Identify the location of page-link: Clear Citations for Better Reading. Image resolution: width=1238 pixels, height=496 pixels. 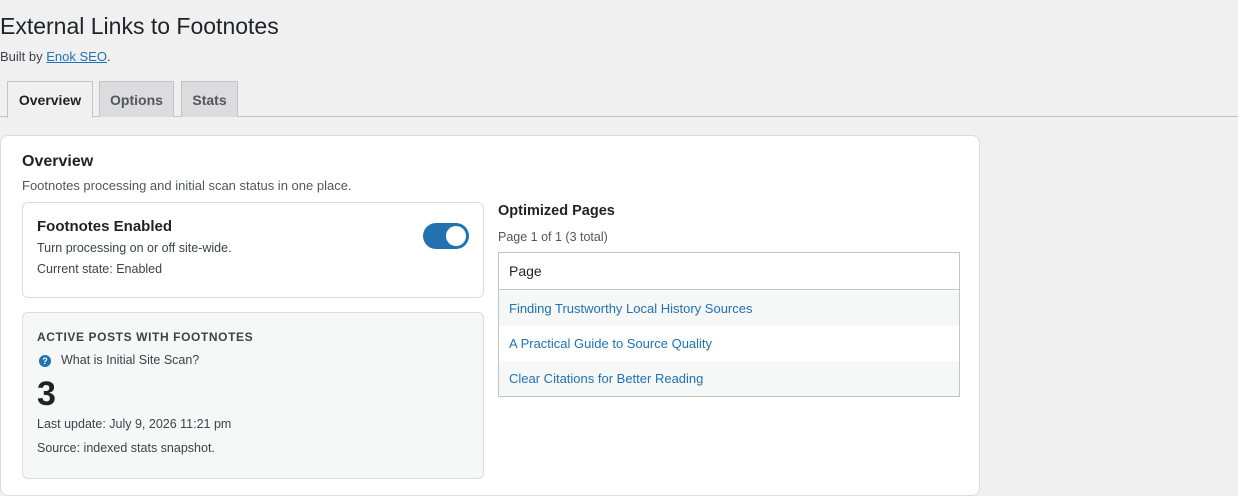
(606, 378).